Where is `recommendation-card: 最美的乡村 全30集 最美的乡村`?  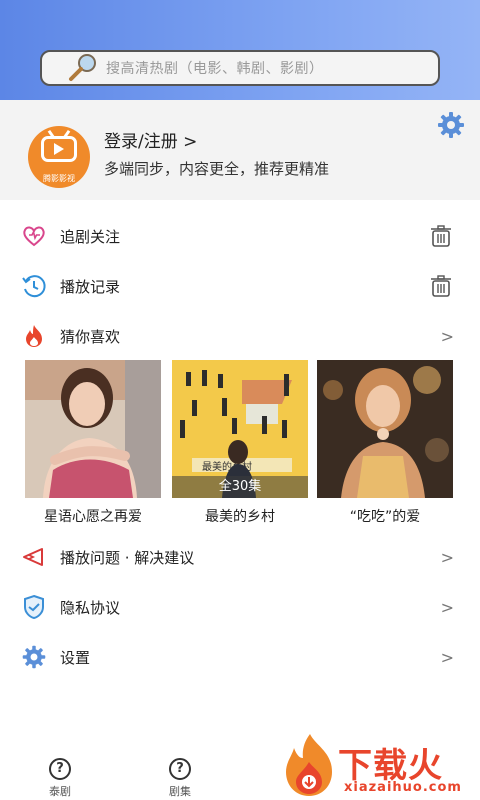 recommendation-card: 最美的乡村 全30集 最美的乡村 is located at coordinates (240, 443).